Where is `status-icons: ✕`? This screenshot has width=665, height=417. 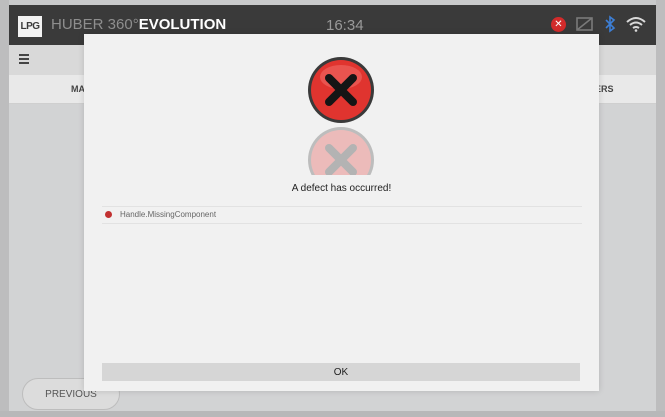
status-icons: ✕ is located at coordinates (598, 24).